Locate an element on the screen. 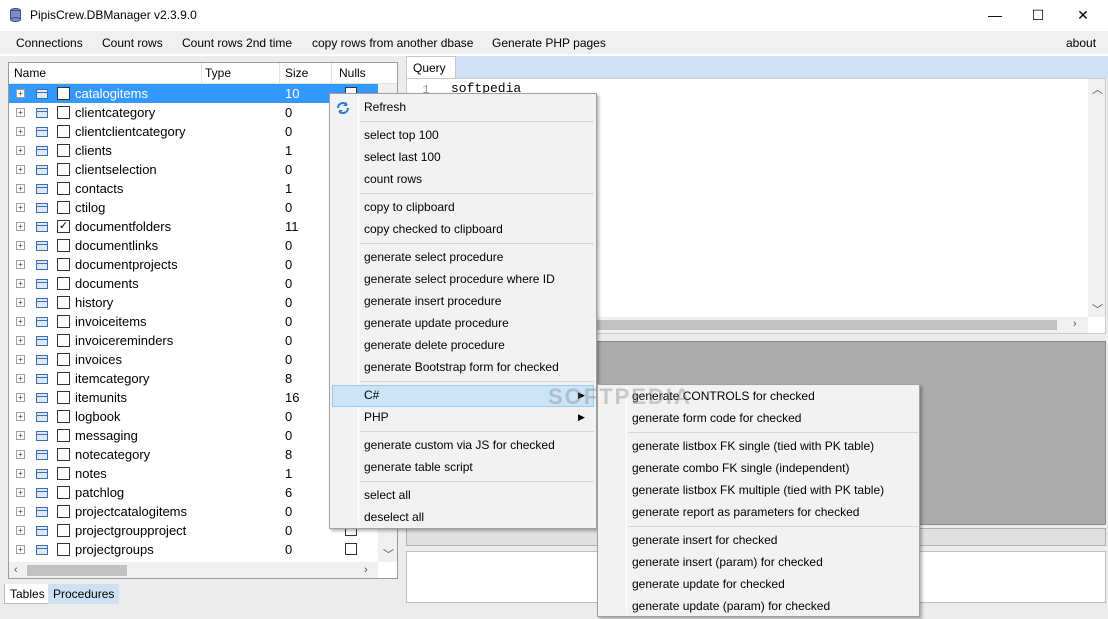 Image resolution: width=1108 pixels, height=619 pixels. menu-gen-delete: generate delete procedure is located at coordinates (434, 345).